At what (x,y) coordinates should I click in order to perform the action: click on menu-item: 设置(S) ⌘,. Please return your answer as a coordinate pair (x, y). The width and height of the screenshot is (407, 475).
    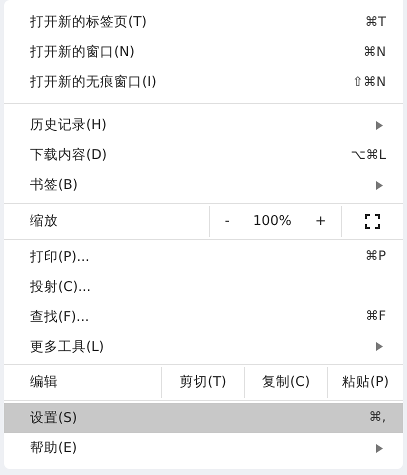
    Looking at the image, I should click on (203, 417).